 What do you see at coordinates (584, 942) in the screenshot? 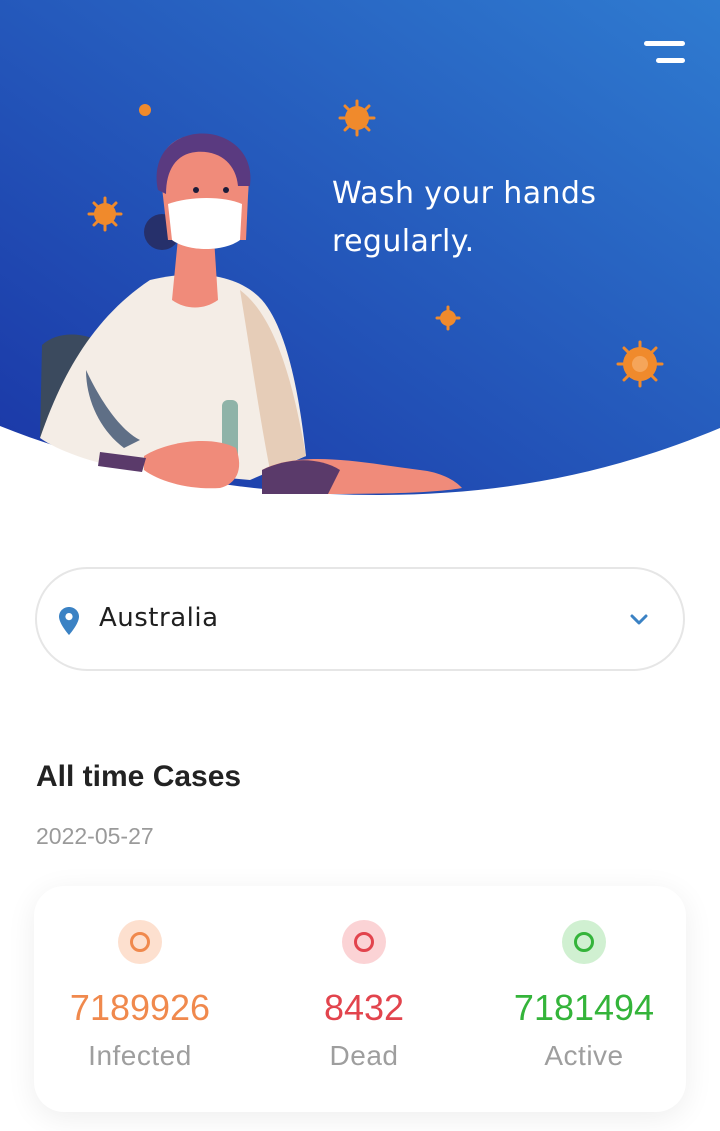
I see `active-status-icon` at bounding box center [584, 942].